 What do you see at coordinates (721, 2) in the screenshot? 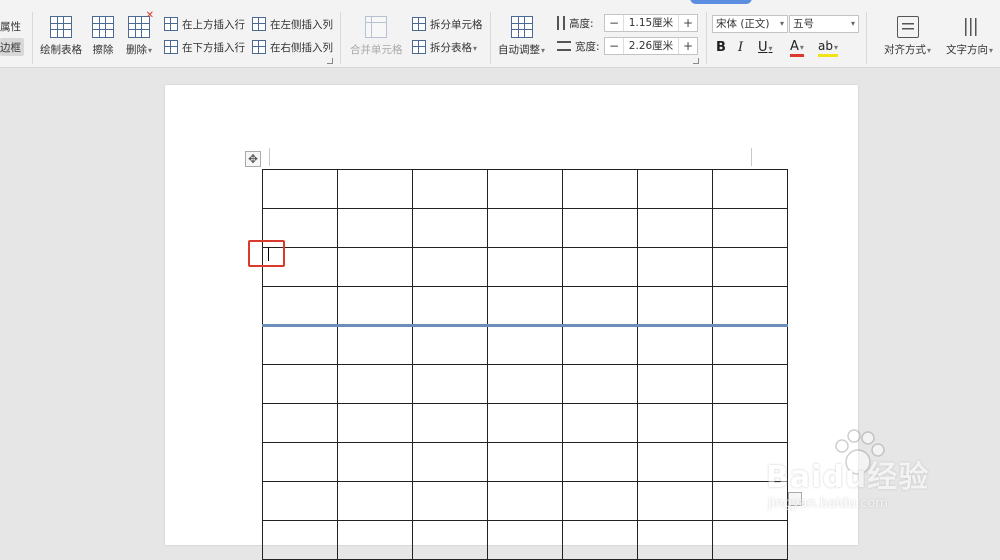
I see `active-tab-table-tools` at bounding box center [721, 2].